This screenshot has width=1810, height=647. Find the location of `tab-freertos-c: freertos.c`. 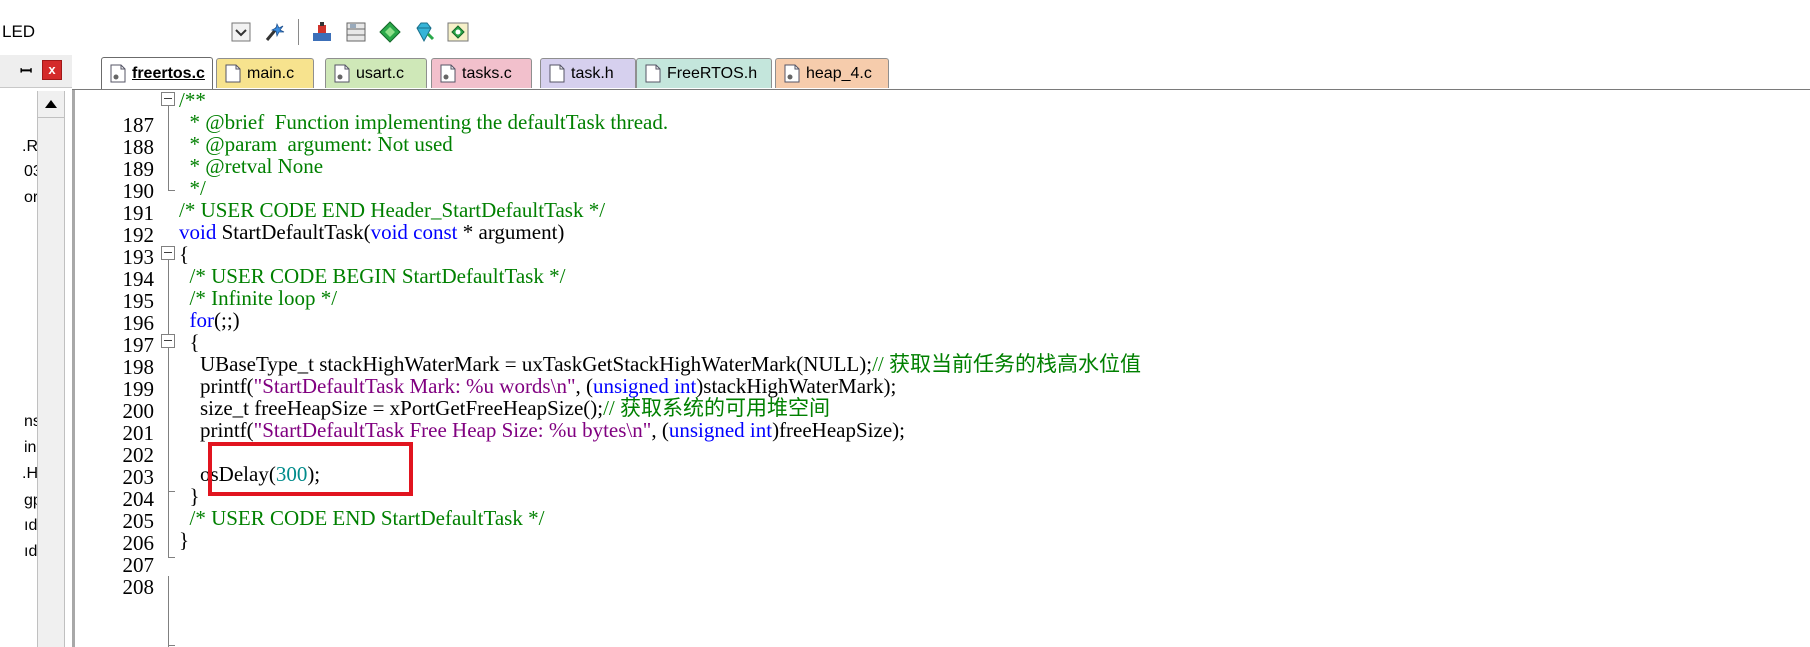

tab-freertos-c: freertos.c is located at coordinates (157, 73).